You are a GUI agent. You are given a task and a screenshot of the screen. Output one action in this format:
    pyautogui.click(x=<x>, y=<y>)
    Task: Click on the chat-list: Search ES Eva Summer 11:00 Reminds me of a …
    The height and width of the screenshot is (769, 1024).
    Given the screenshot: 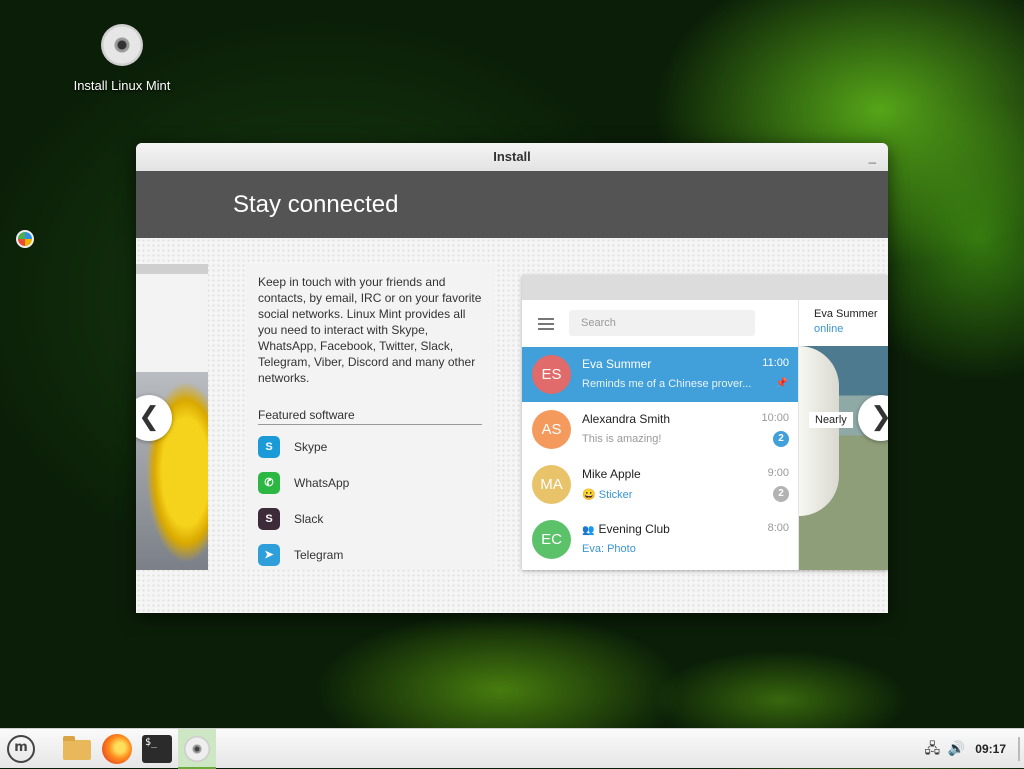 What is the action you would take?
    pyautogui.click(x=660, y=435)
    